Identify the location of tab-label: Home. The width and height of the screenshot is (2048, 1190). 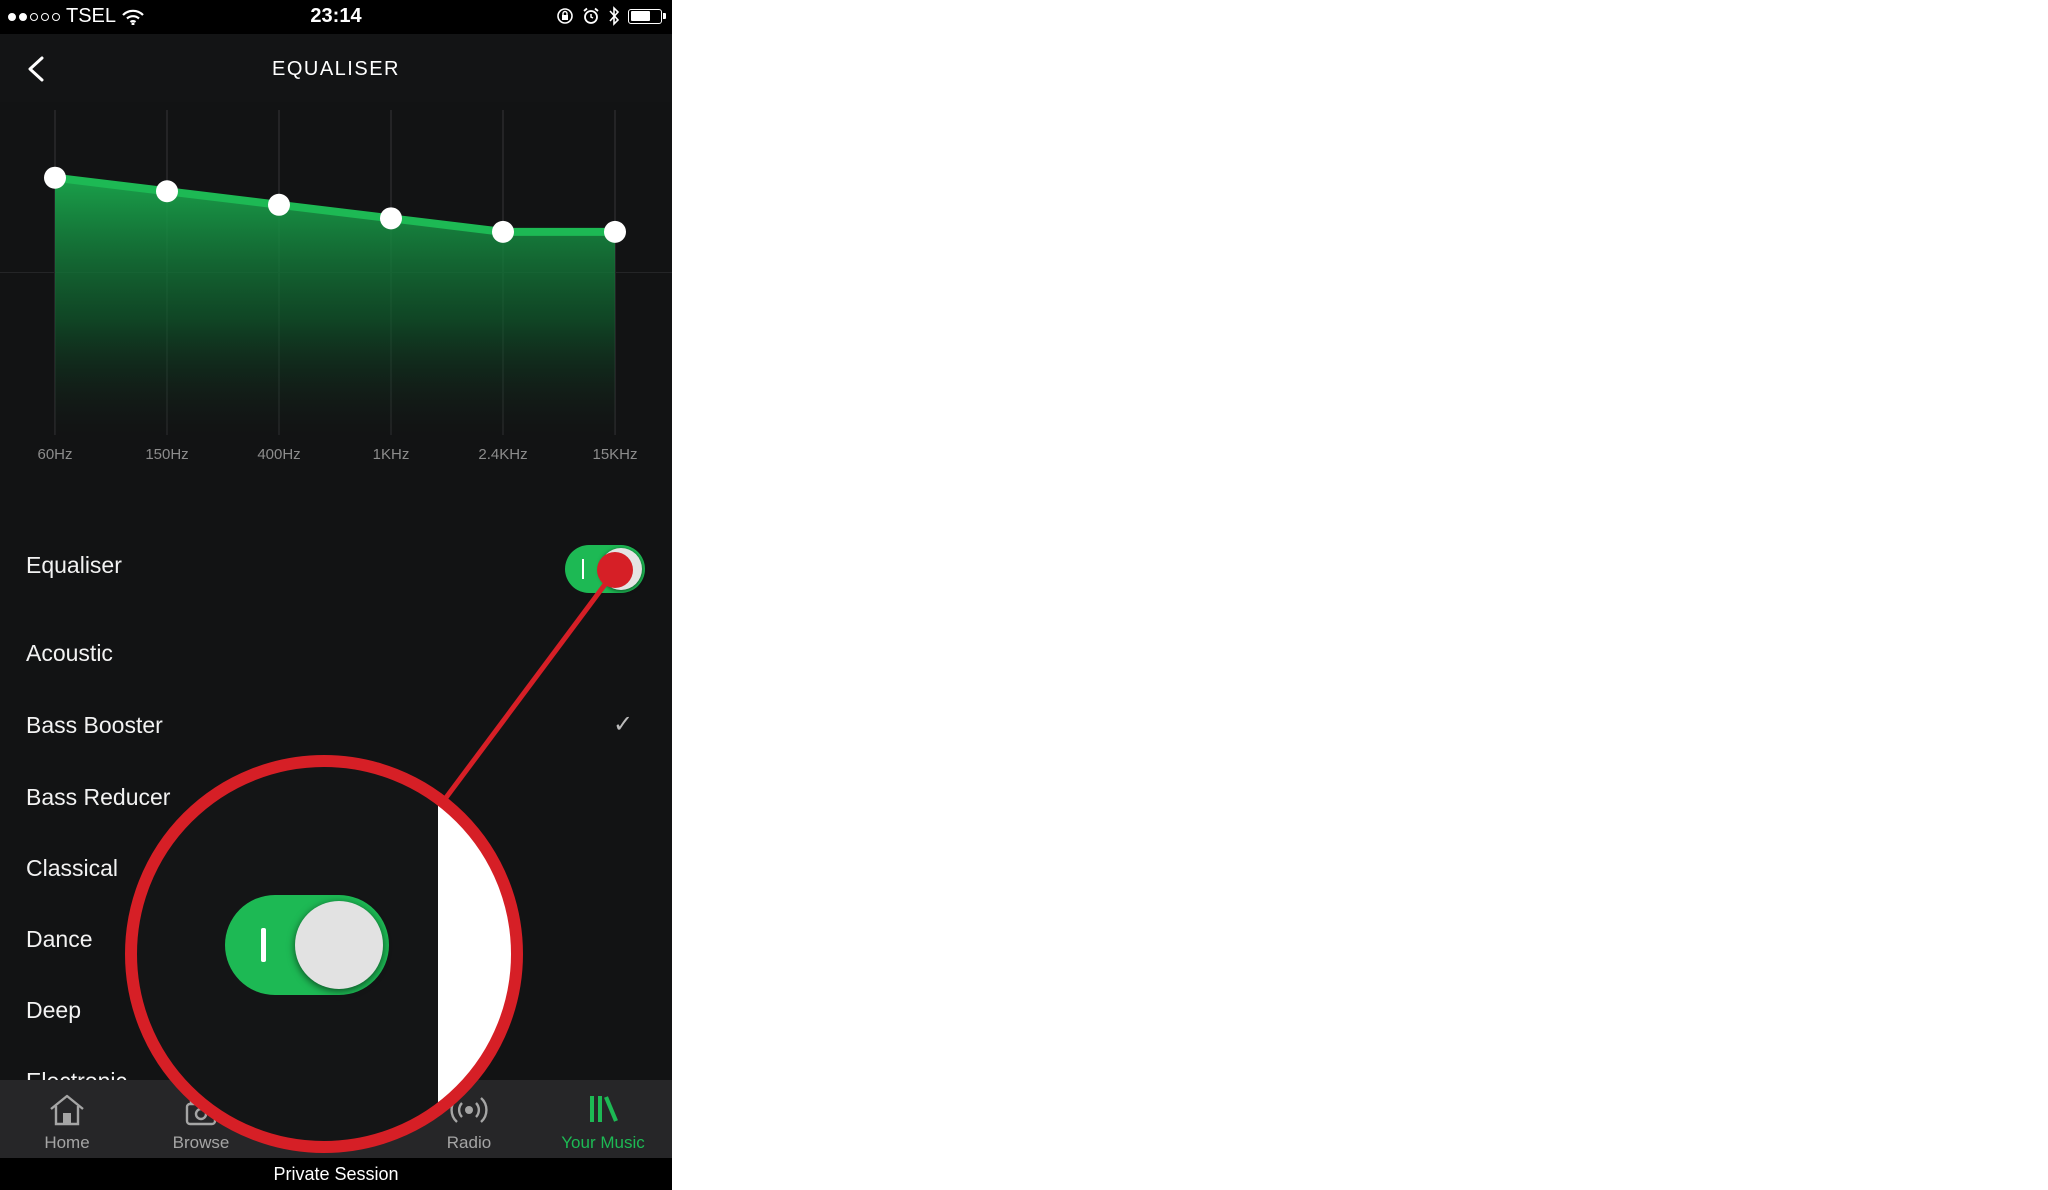
(67, 1142).